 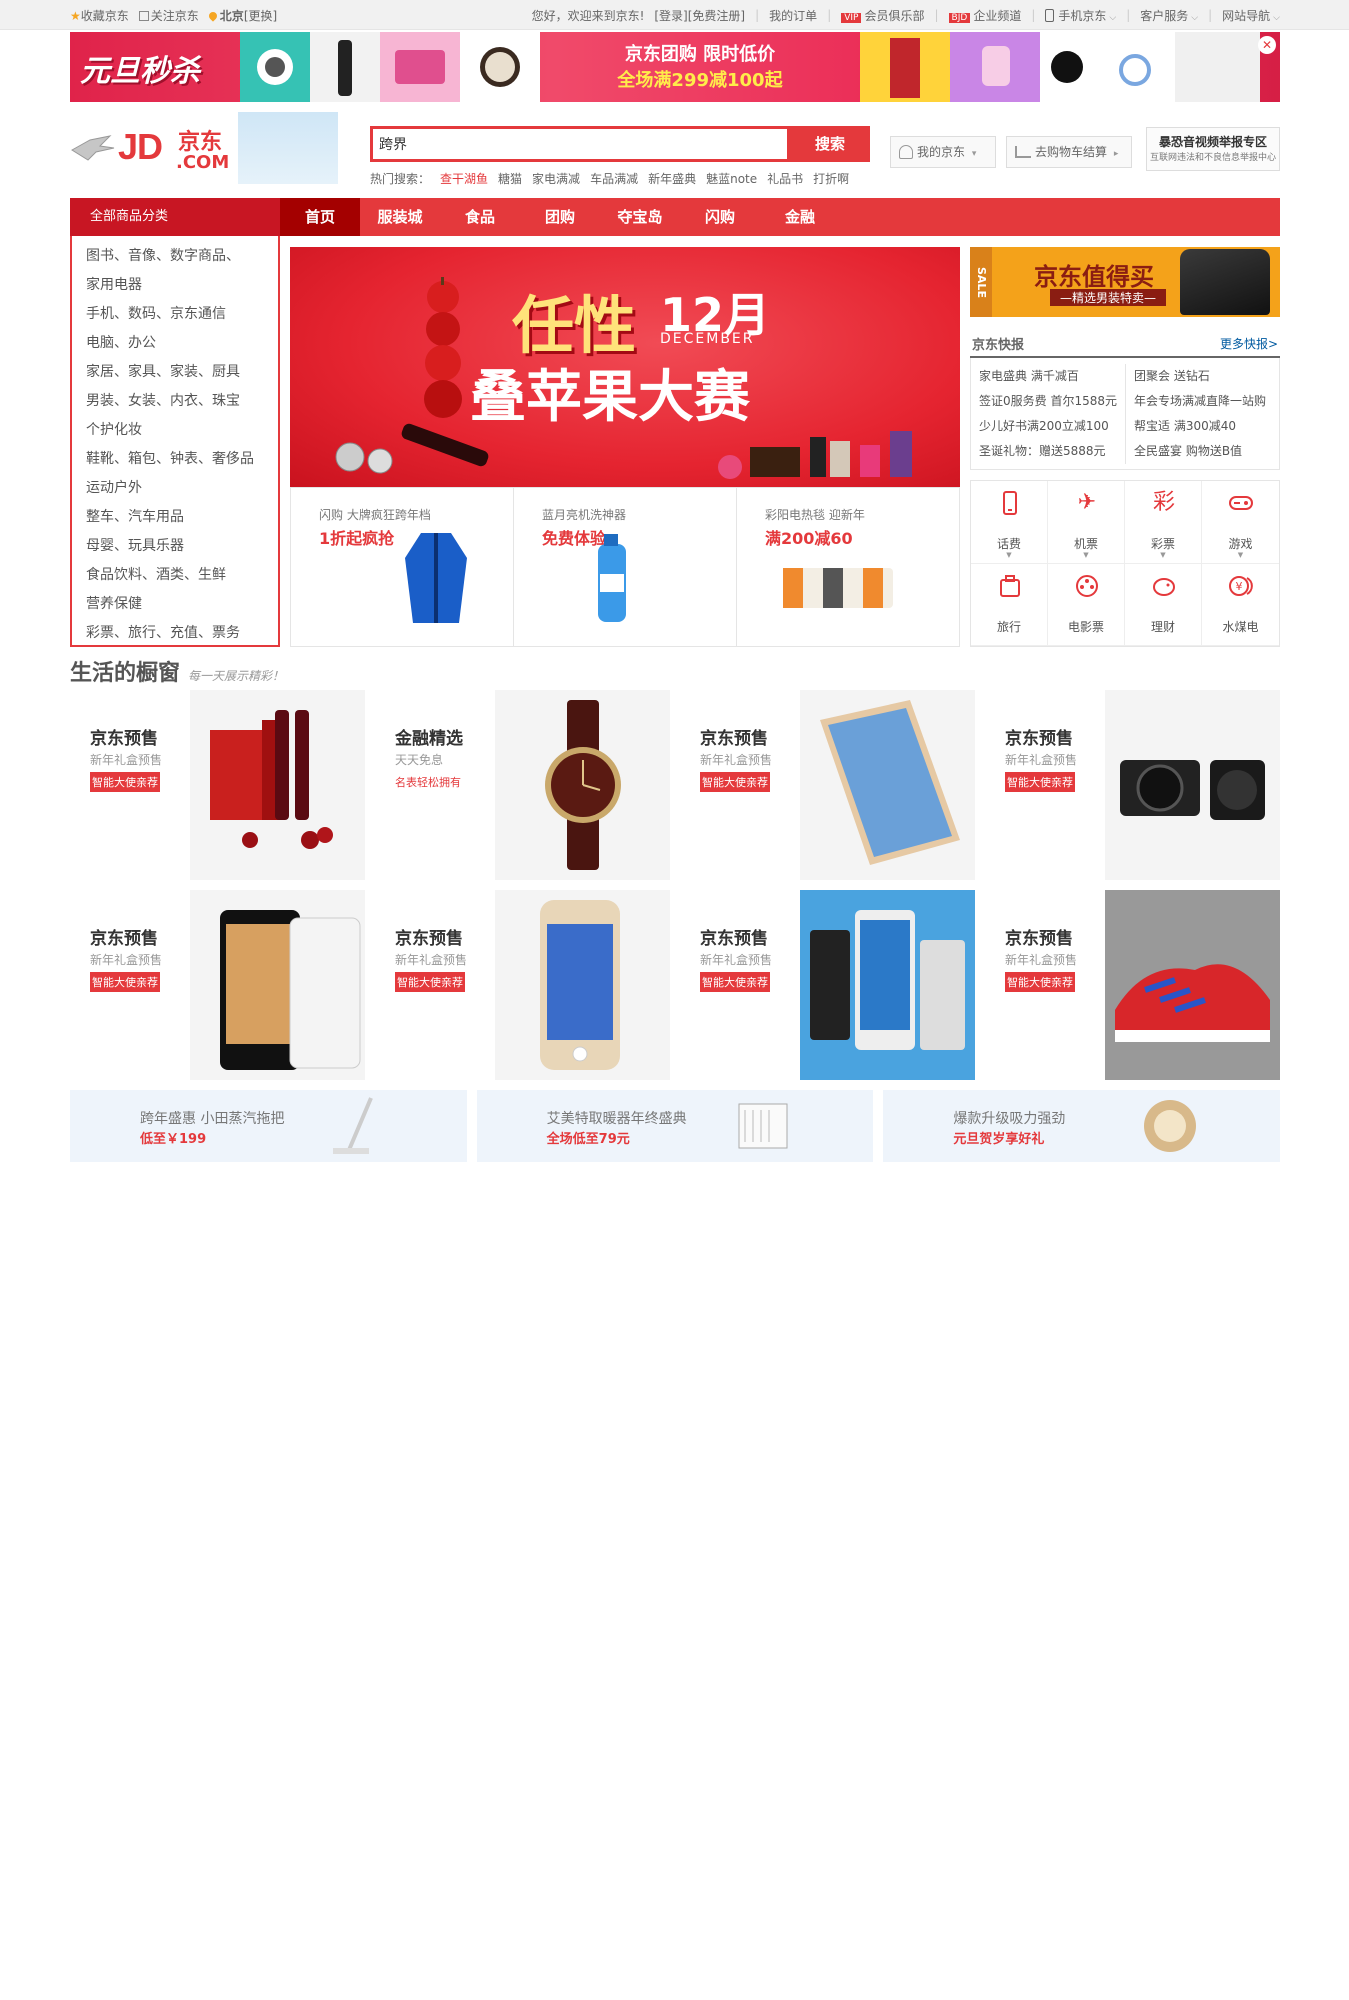 What do you see at coordinates (1086, 522) in the screenshot?
I see `service-flight: ✈ 机票 ▼` at bounding box center [1086, 522].